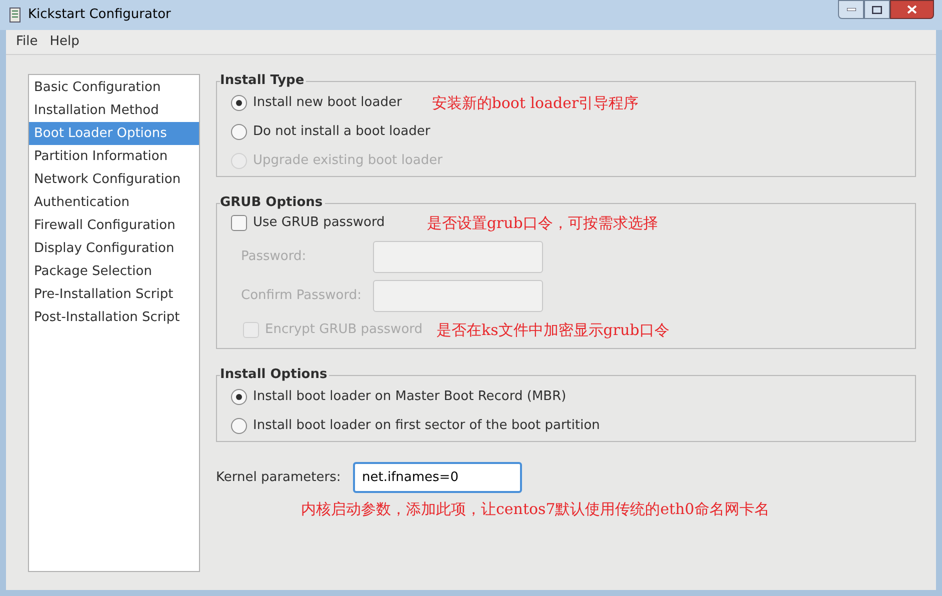 The image size is (942, 596). I want to click on section-list-item: Network Configuration, so click(114, 179).